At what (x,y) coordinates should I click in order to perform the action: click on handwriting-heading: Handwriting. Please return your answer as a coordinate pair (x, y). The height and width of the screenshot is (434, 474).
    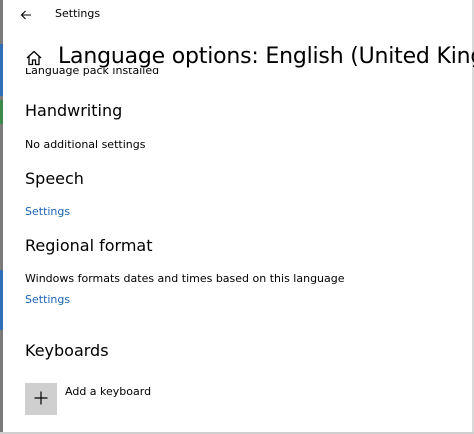
    Looking at the image, I should click on (74, 110).